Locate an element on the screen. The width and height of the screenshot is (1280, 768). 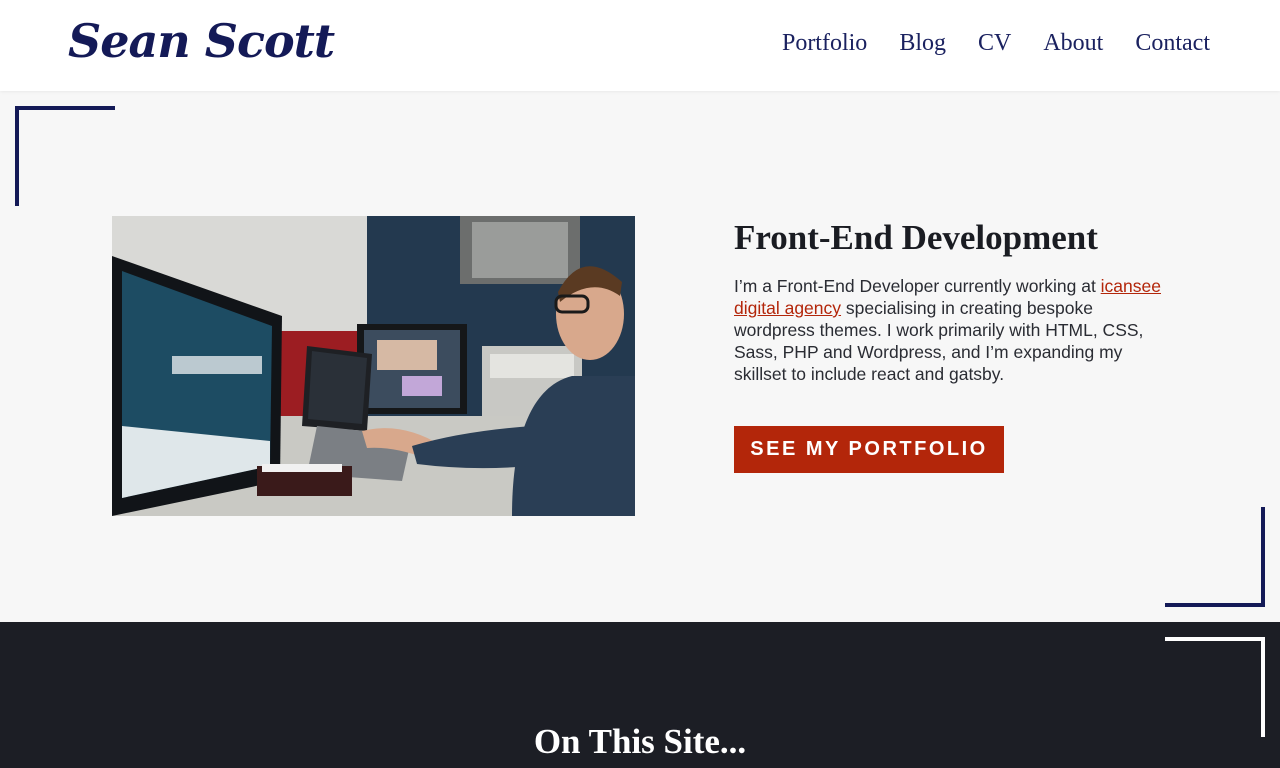
nav-about: About is located at coordinates (1073, 43).